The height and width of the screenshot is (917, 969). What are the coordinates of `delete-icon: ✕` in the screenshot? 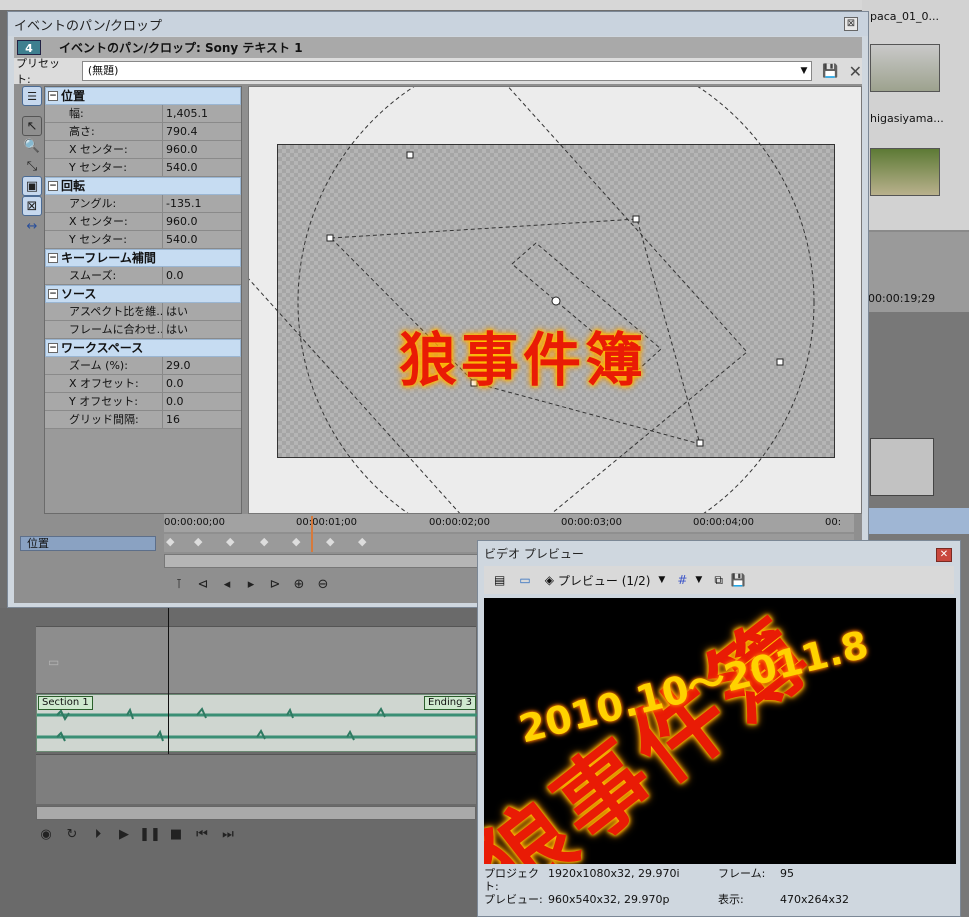 It's located at (855, 71).